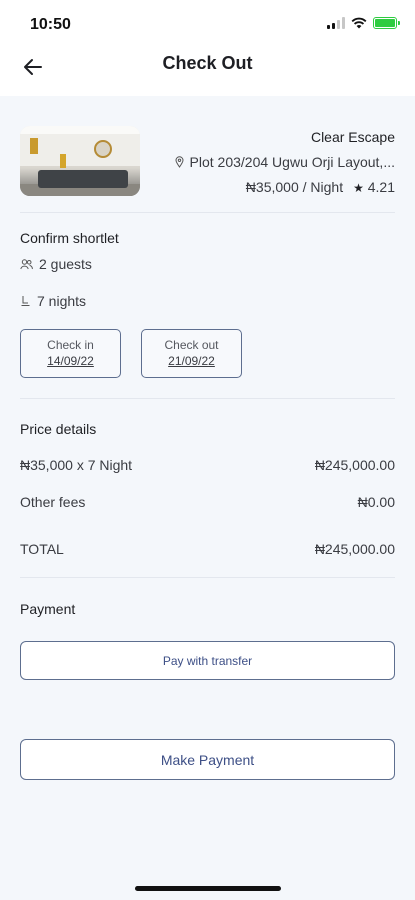  I want to click on rating: ★ 4.21, so click(374, 187).